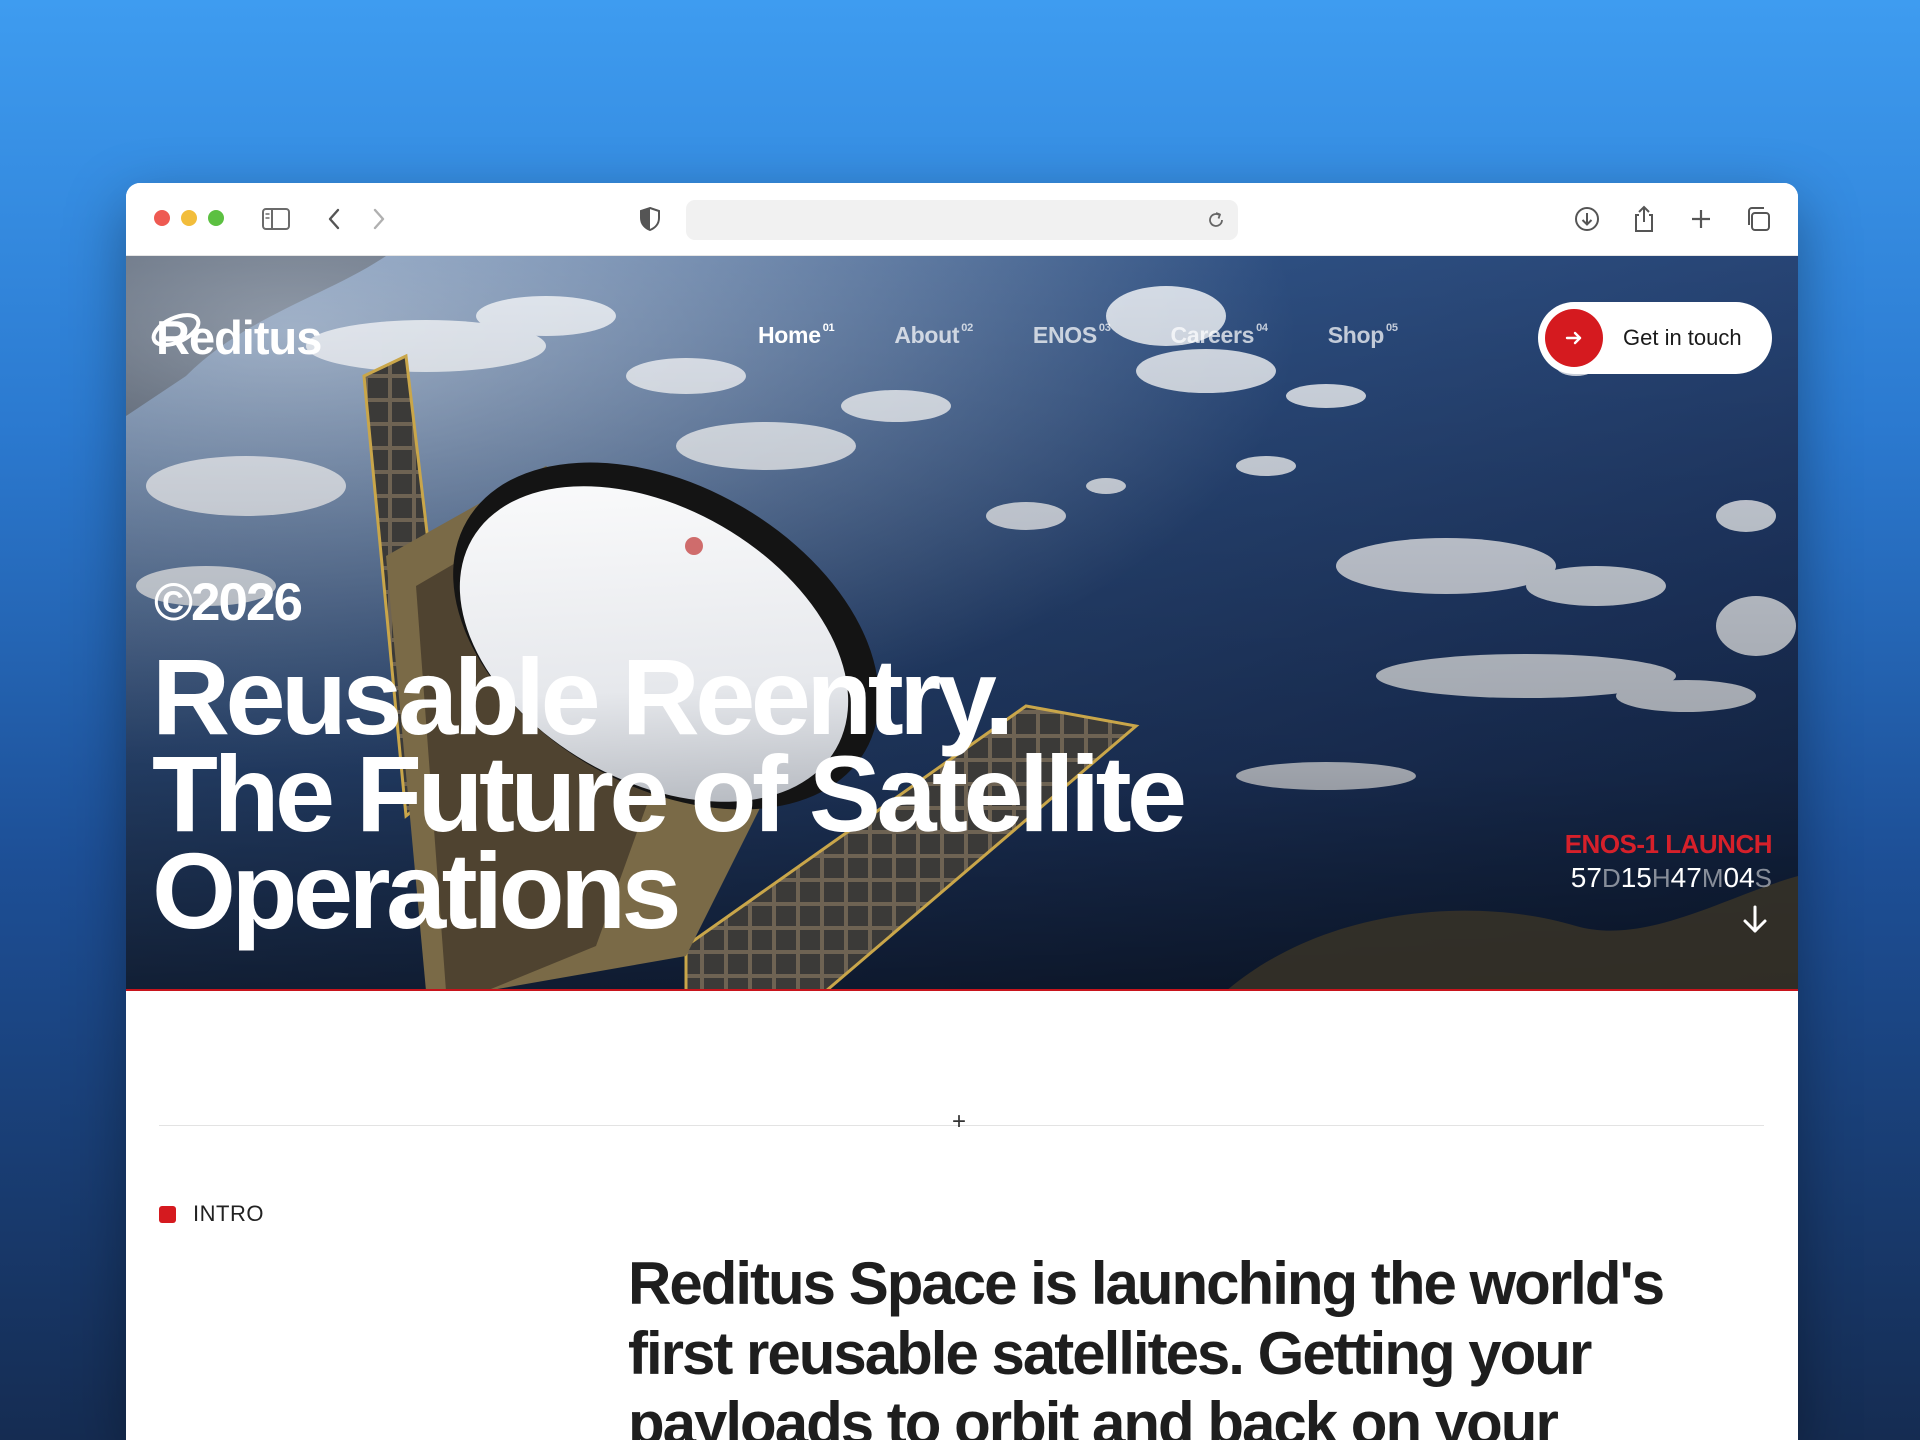 This screenshot has height=1440, width=1920. I want to click on countdown-unit: M, so click(1712, 878).